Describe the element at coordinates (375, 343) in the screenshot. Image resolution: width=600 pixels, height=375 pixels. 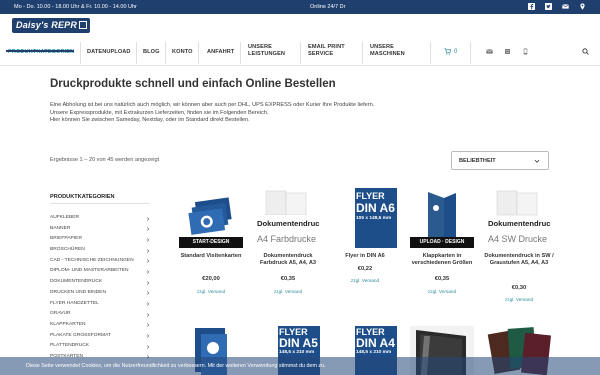
I see `image-caption: DIN A4` at that location.